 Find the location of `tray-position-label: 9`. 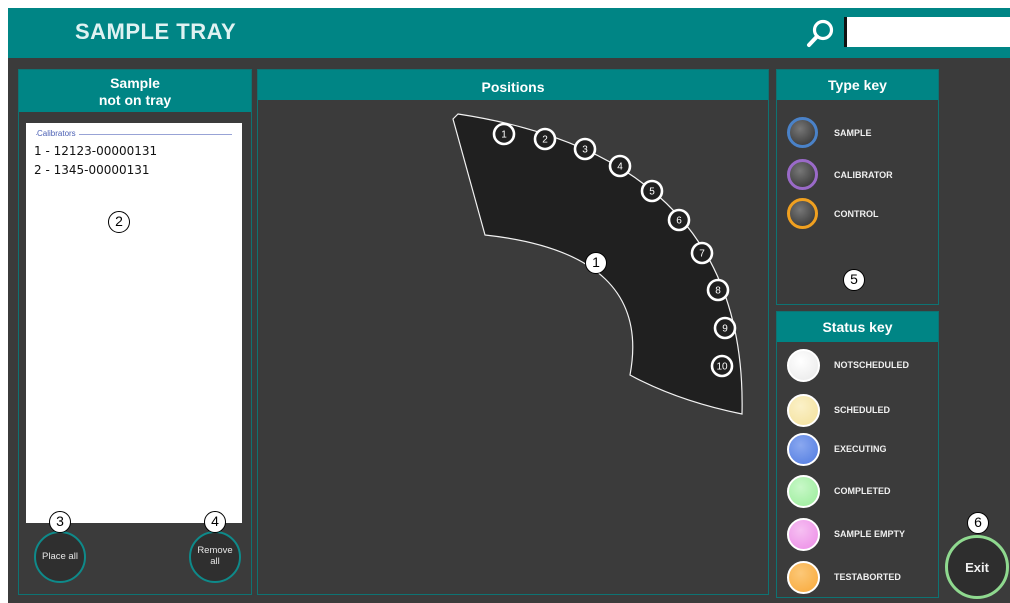

tray-position-label: 9 is located at coordinates (725, 329).